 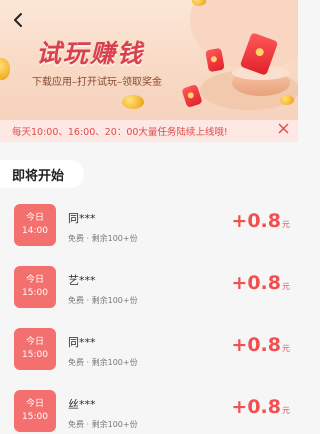 What do you see at coordinates (149, 412) in the screenshot?
I see `task-item: 今日 15:00 丝*** 免费 · 剩余100+份 +0.8元` at bounding box center [149, 412].